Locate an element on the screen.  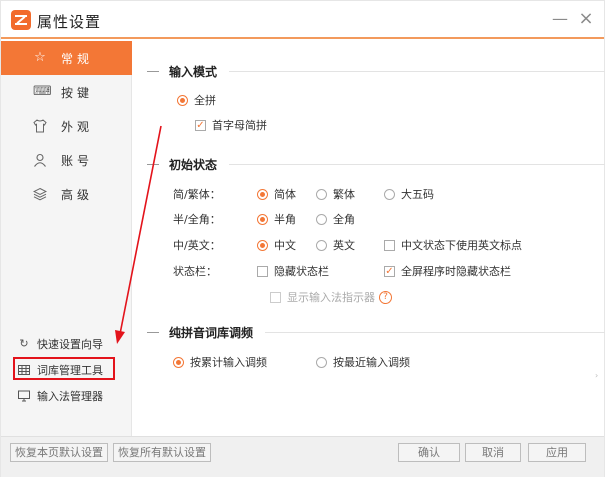
half-width-radio: 半角 is located at coordinates (276, 219).